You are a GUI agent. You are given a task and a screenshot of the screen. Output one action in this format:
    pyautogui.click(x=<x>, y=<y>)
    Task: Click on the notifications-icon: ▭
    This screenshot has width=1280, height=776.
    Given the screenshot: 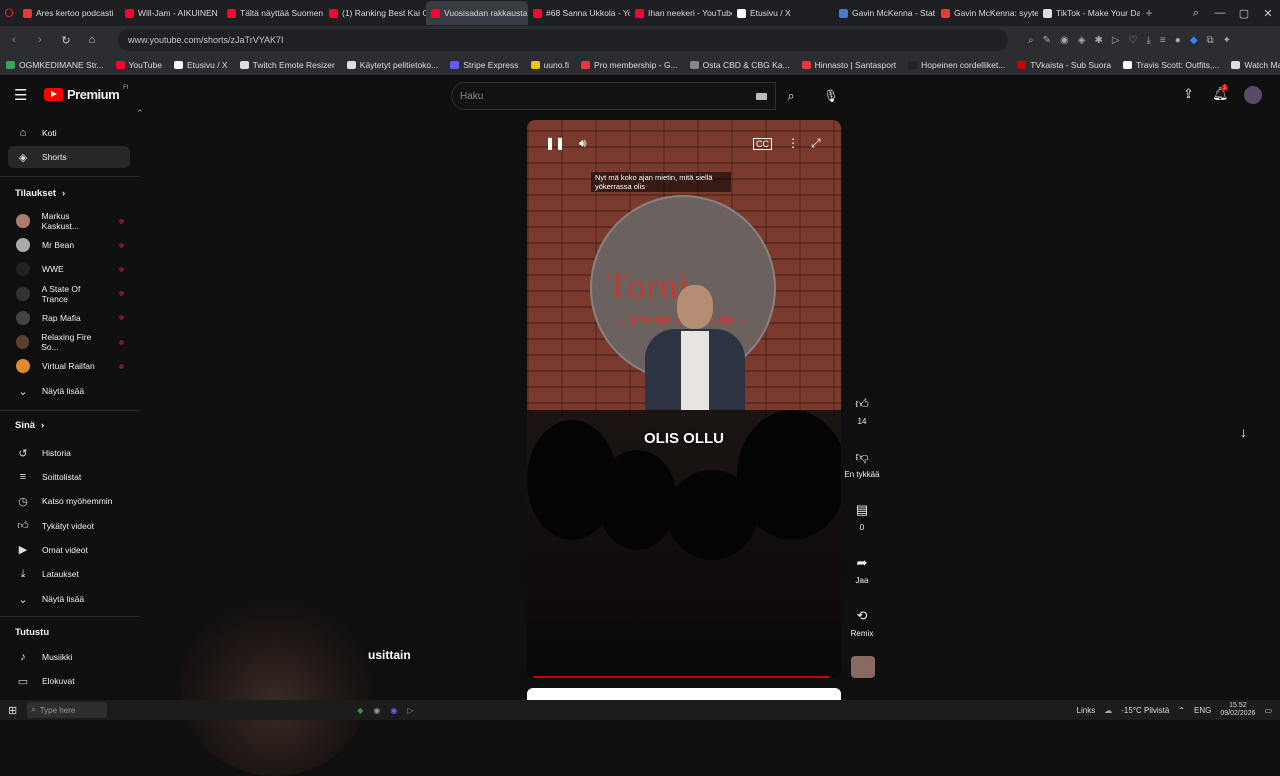 What is the action you would take?
    pyautogui.click(x=1268, y=710)
    